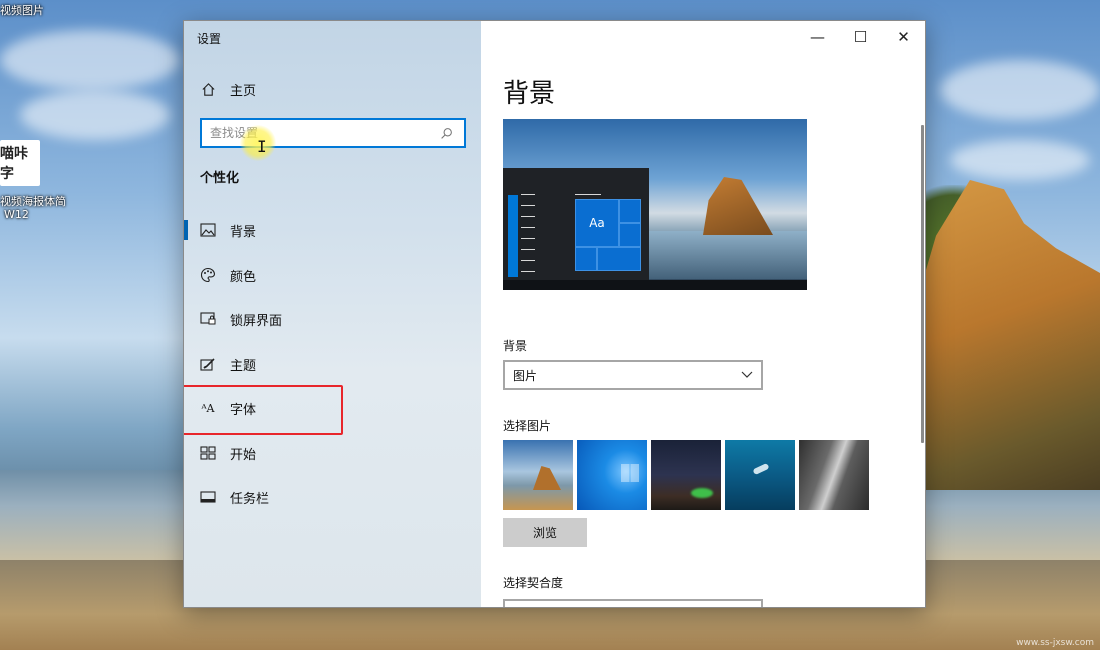  I want to click on desktop-file-label: 视频海报体简, so click(33, 201).